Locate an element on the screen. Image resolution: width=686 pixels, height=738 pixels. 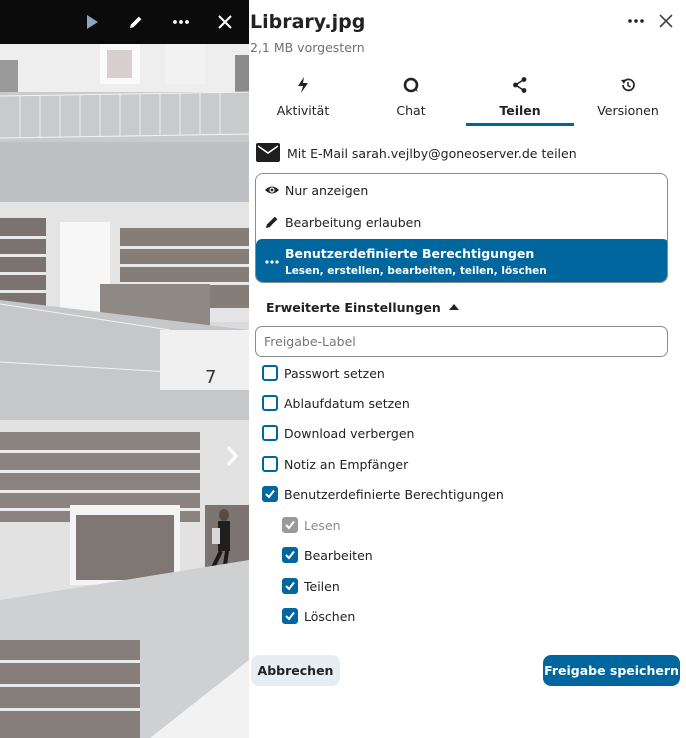
tab-label: Aktivität is located at coordinates (303, 110).